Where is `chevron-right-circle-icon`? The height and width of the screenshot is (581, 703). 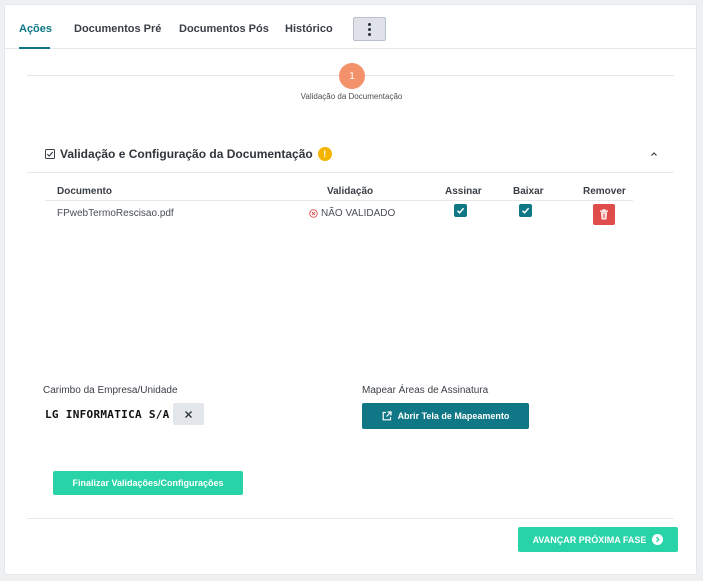 chevron-right-circle-icon is located at coordinates (658, 539).